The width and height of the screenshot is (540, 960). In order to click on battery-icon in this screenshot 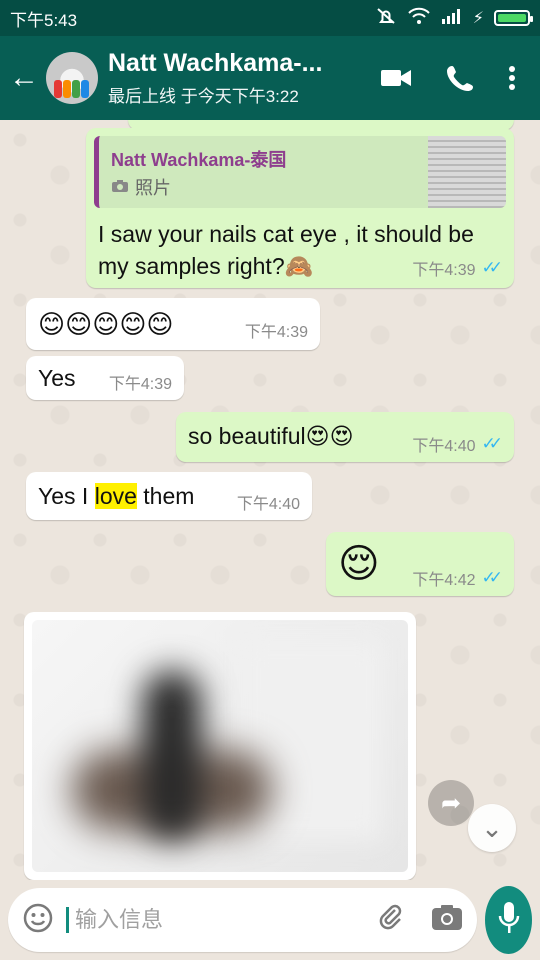, I will do `click(513, 18)`.